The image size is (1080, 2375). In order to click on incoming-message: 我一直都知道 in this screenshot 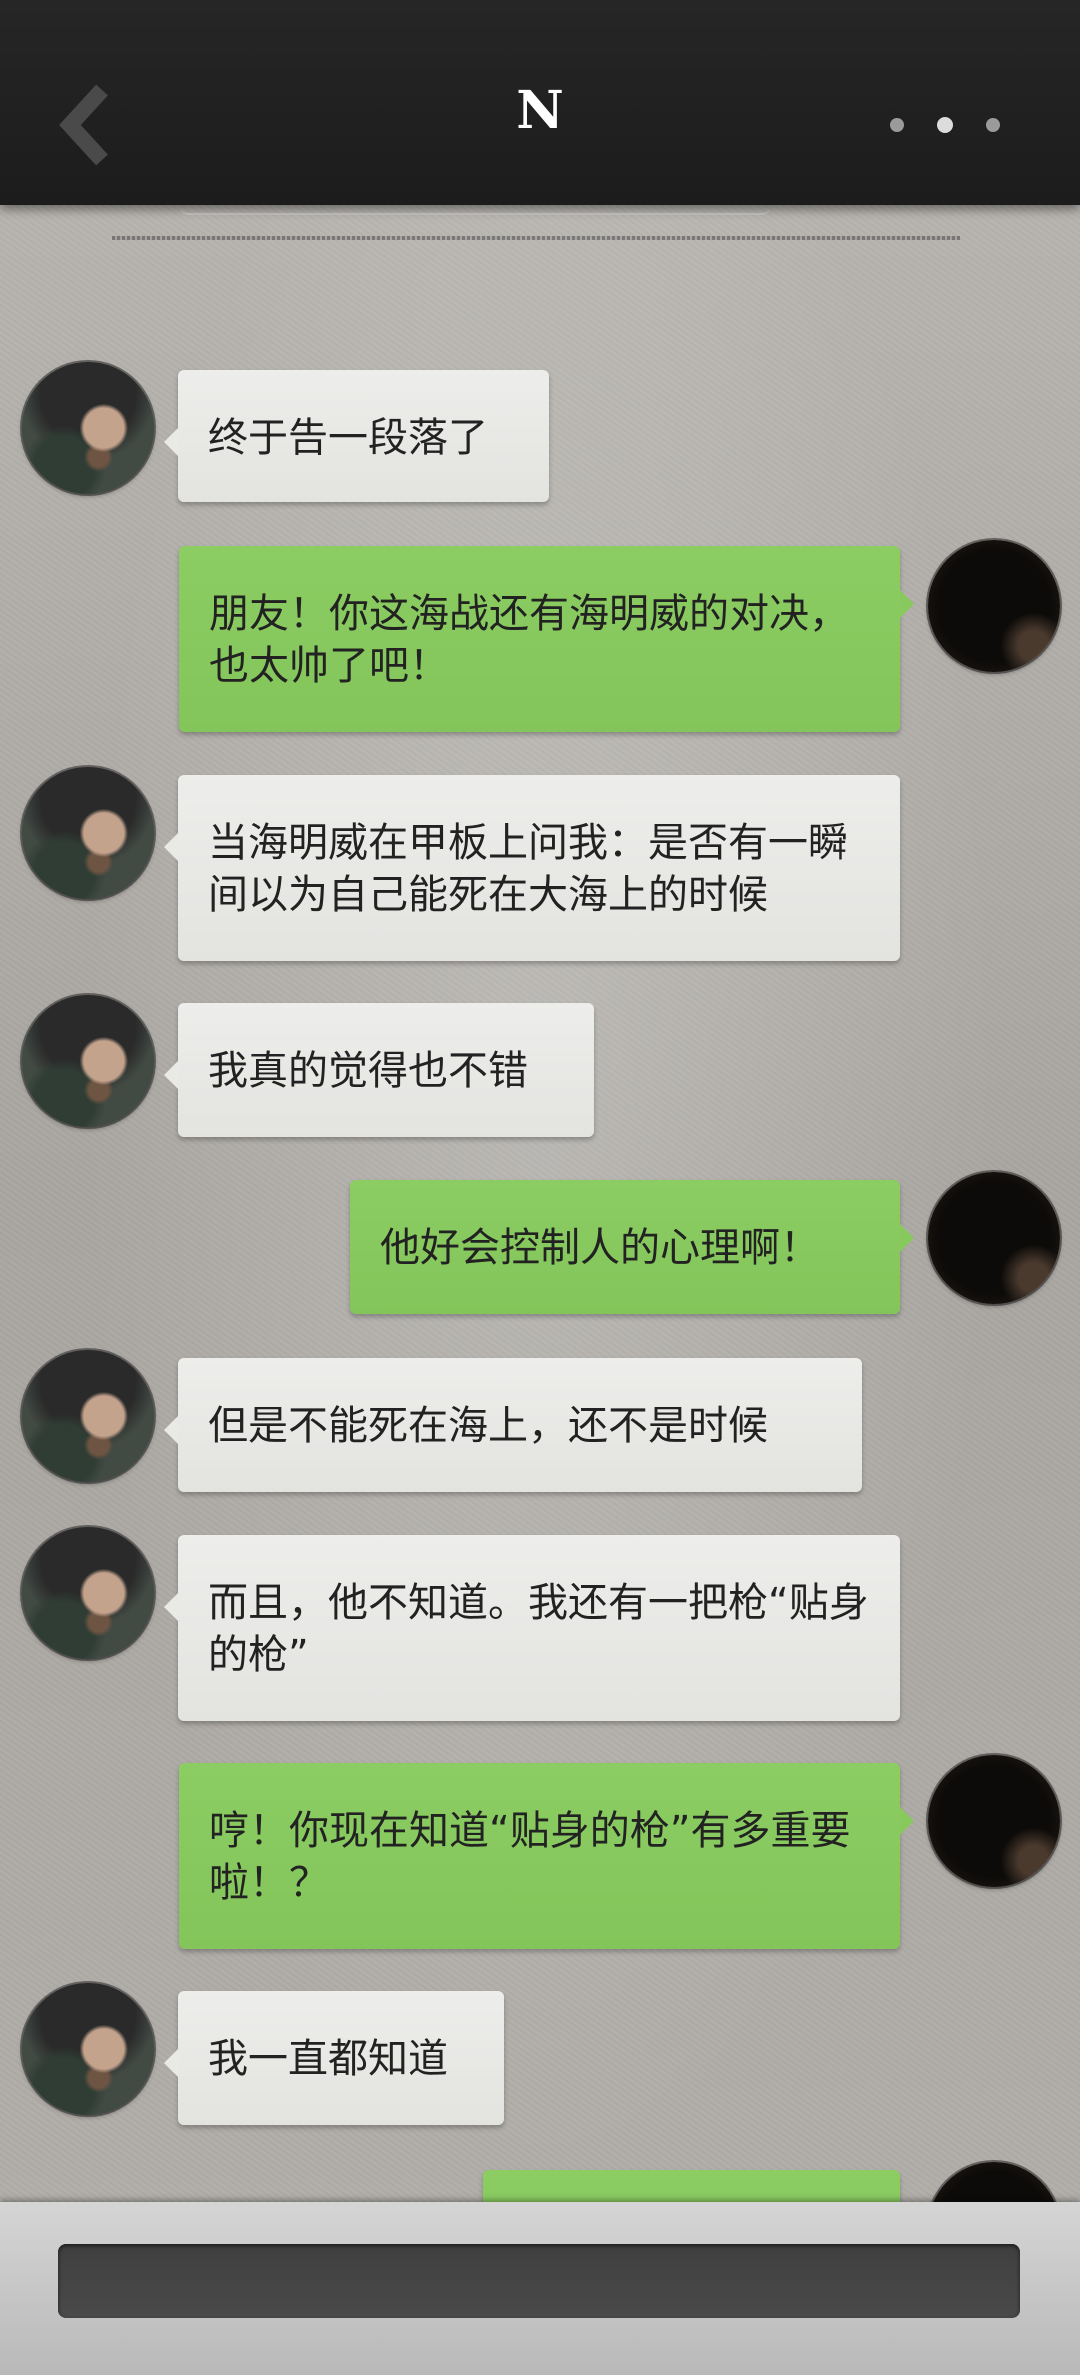, I will do `click(334, 2058)`.